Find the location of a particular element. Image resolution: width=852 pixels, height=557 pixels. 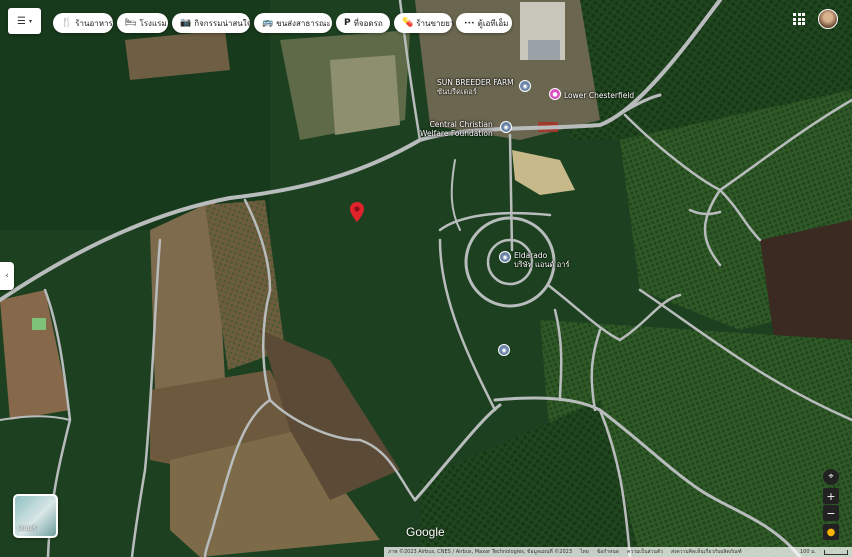

apps-grid-icon is located at coordinates (799, 19).